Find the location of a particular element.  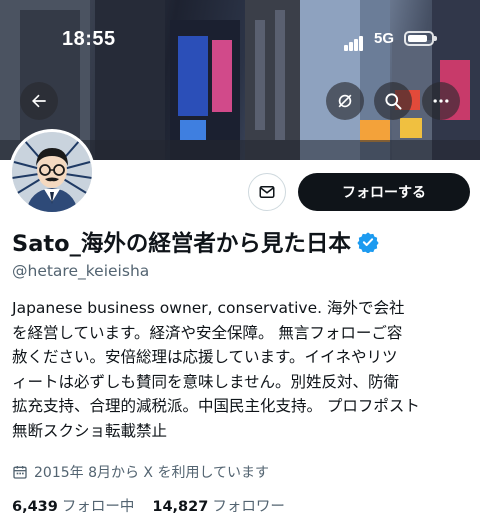

back-arrow-icon is located at coordinates (39, 101).